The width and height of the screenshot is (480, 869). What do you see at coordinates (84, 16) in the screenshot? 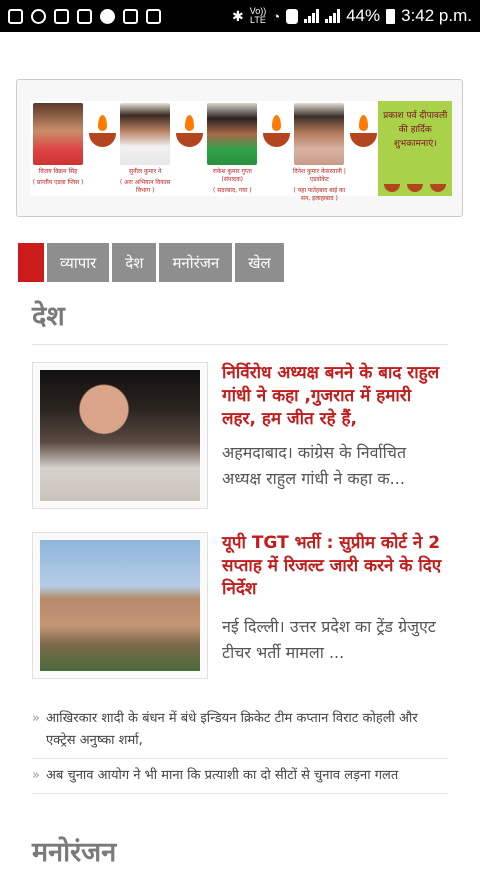
I see `check-icon` at bounding box center [84, 16].